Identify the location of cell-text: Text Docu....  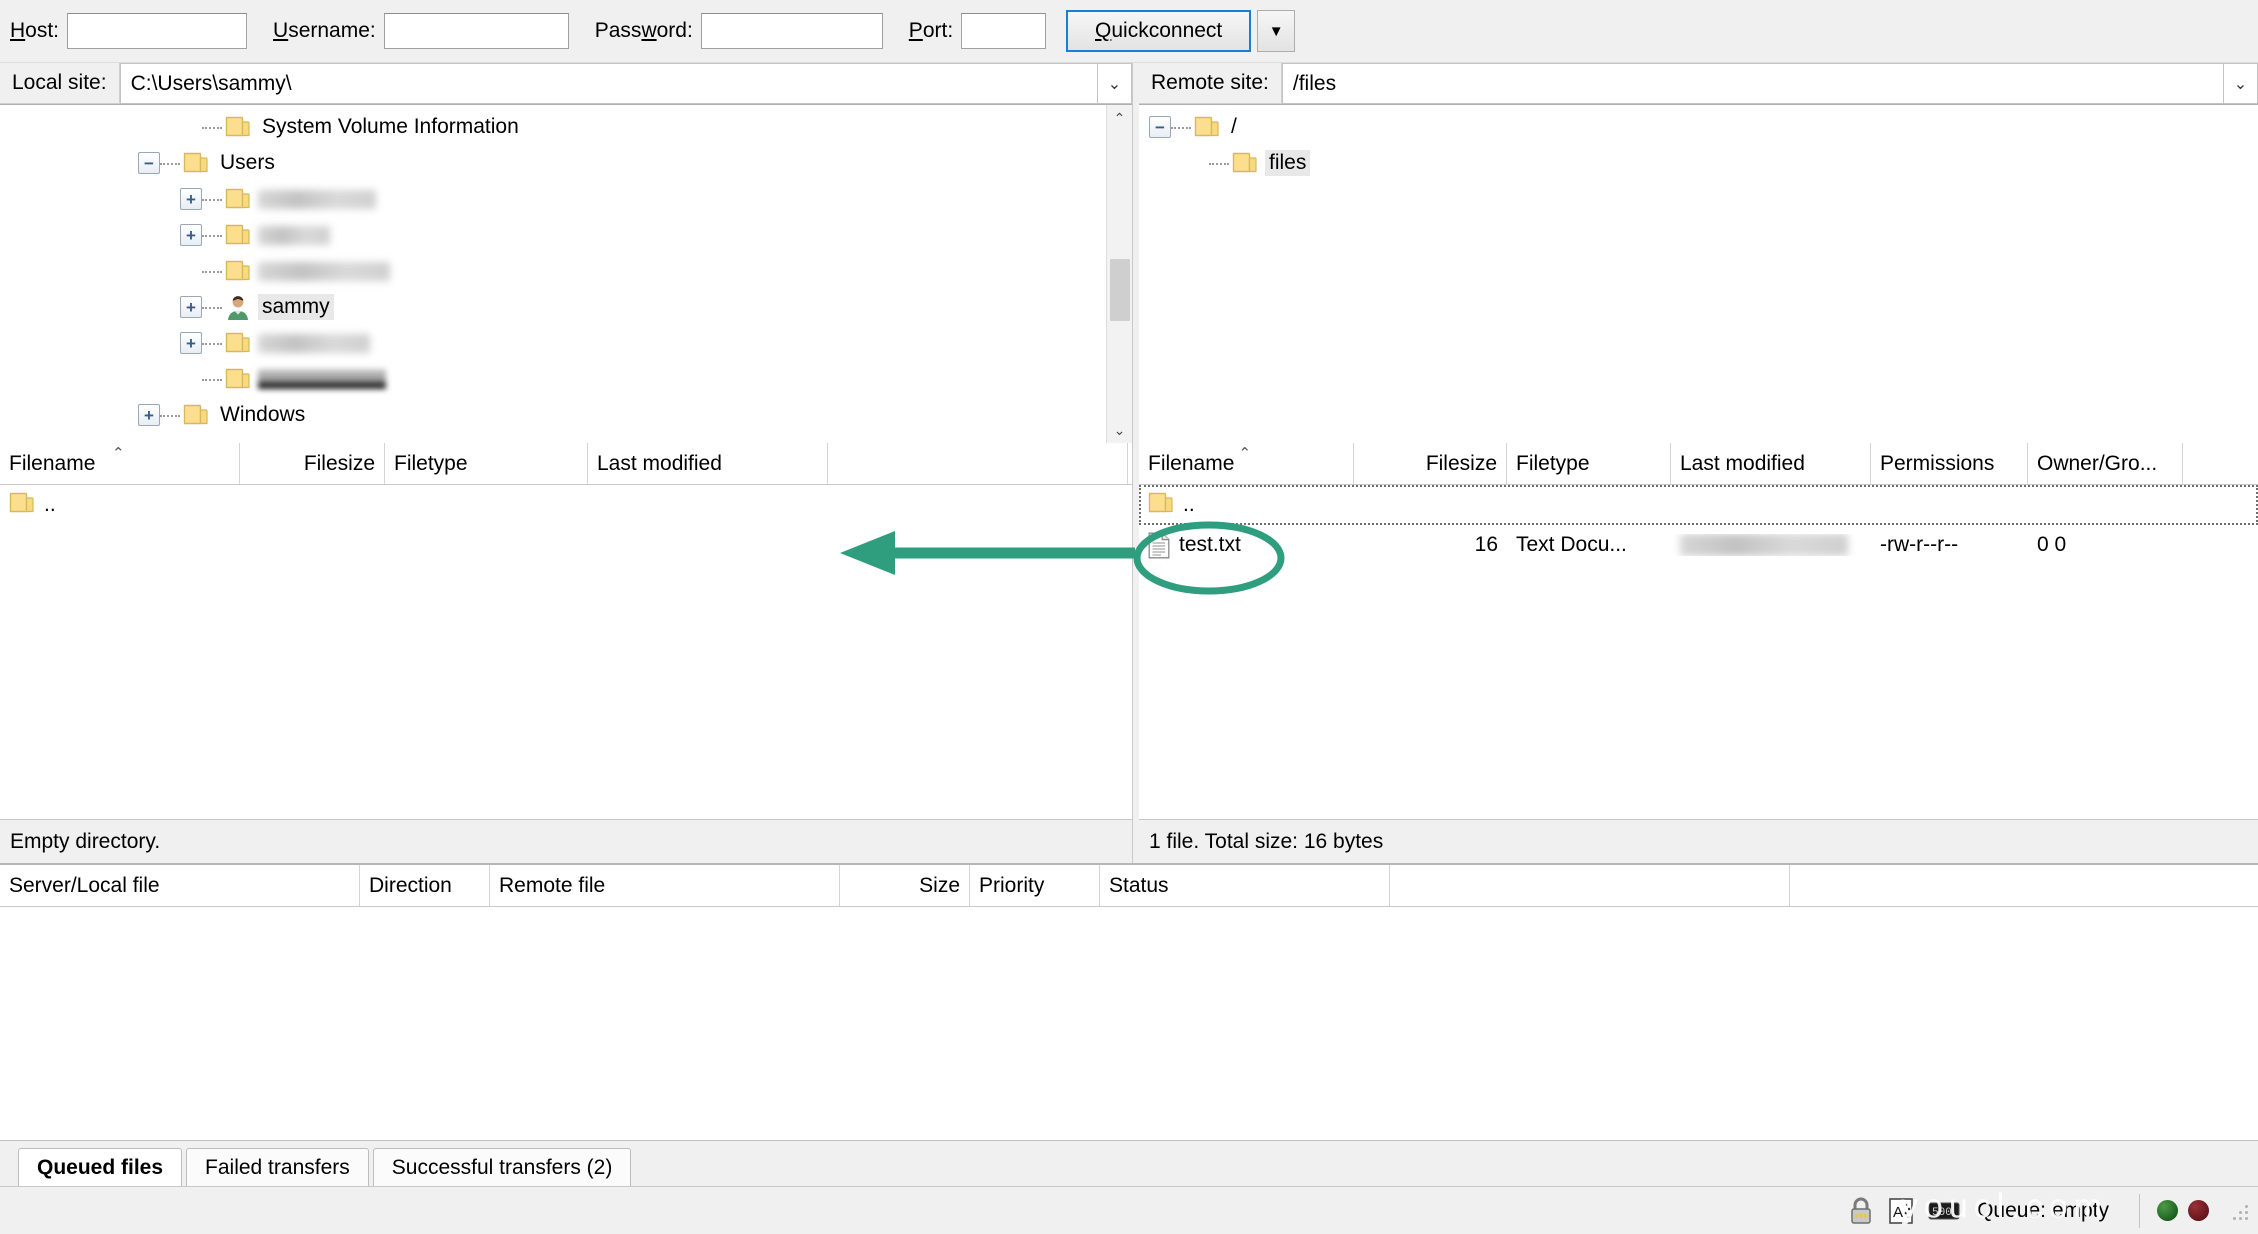
(1571, 544).